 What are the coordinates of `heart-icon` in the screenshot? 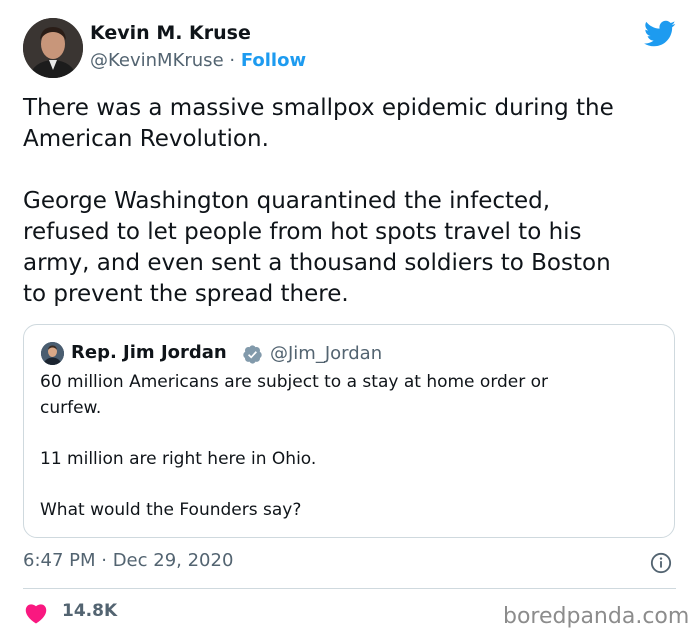 It's located at (36, 613).